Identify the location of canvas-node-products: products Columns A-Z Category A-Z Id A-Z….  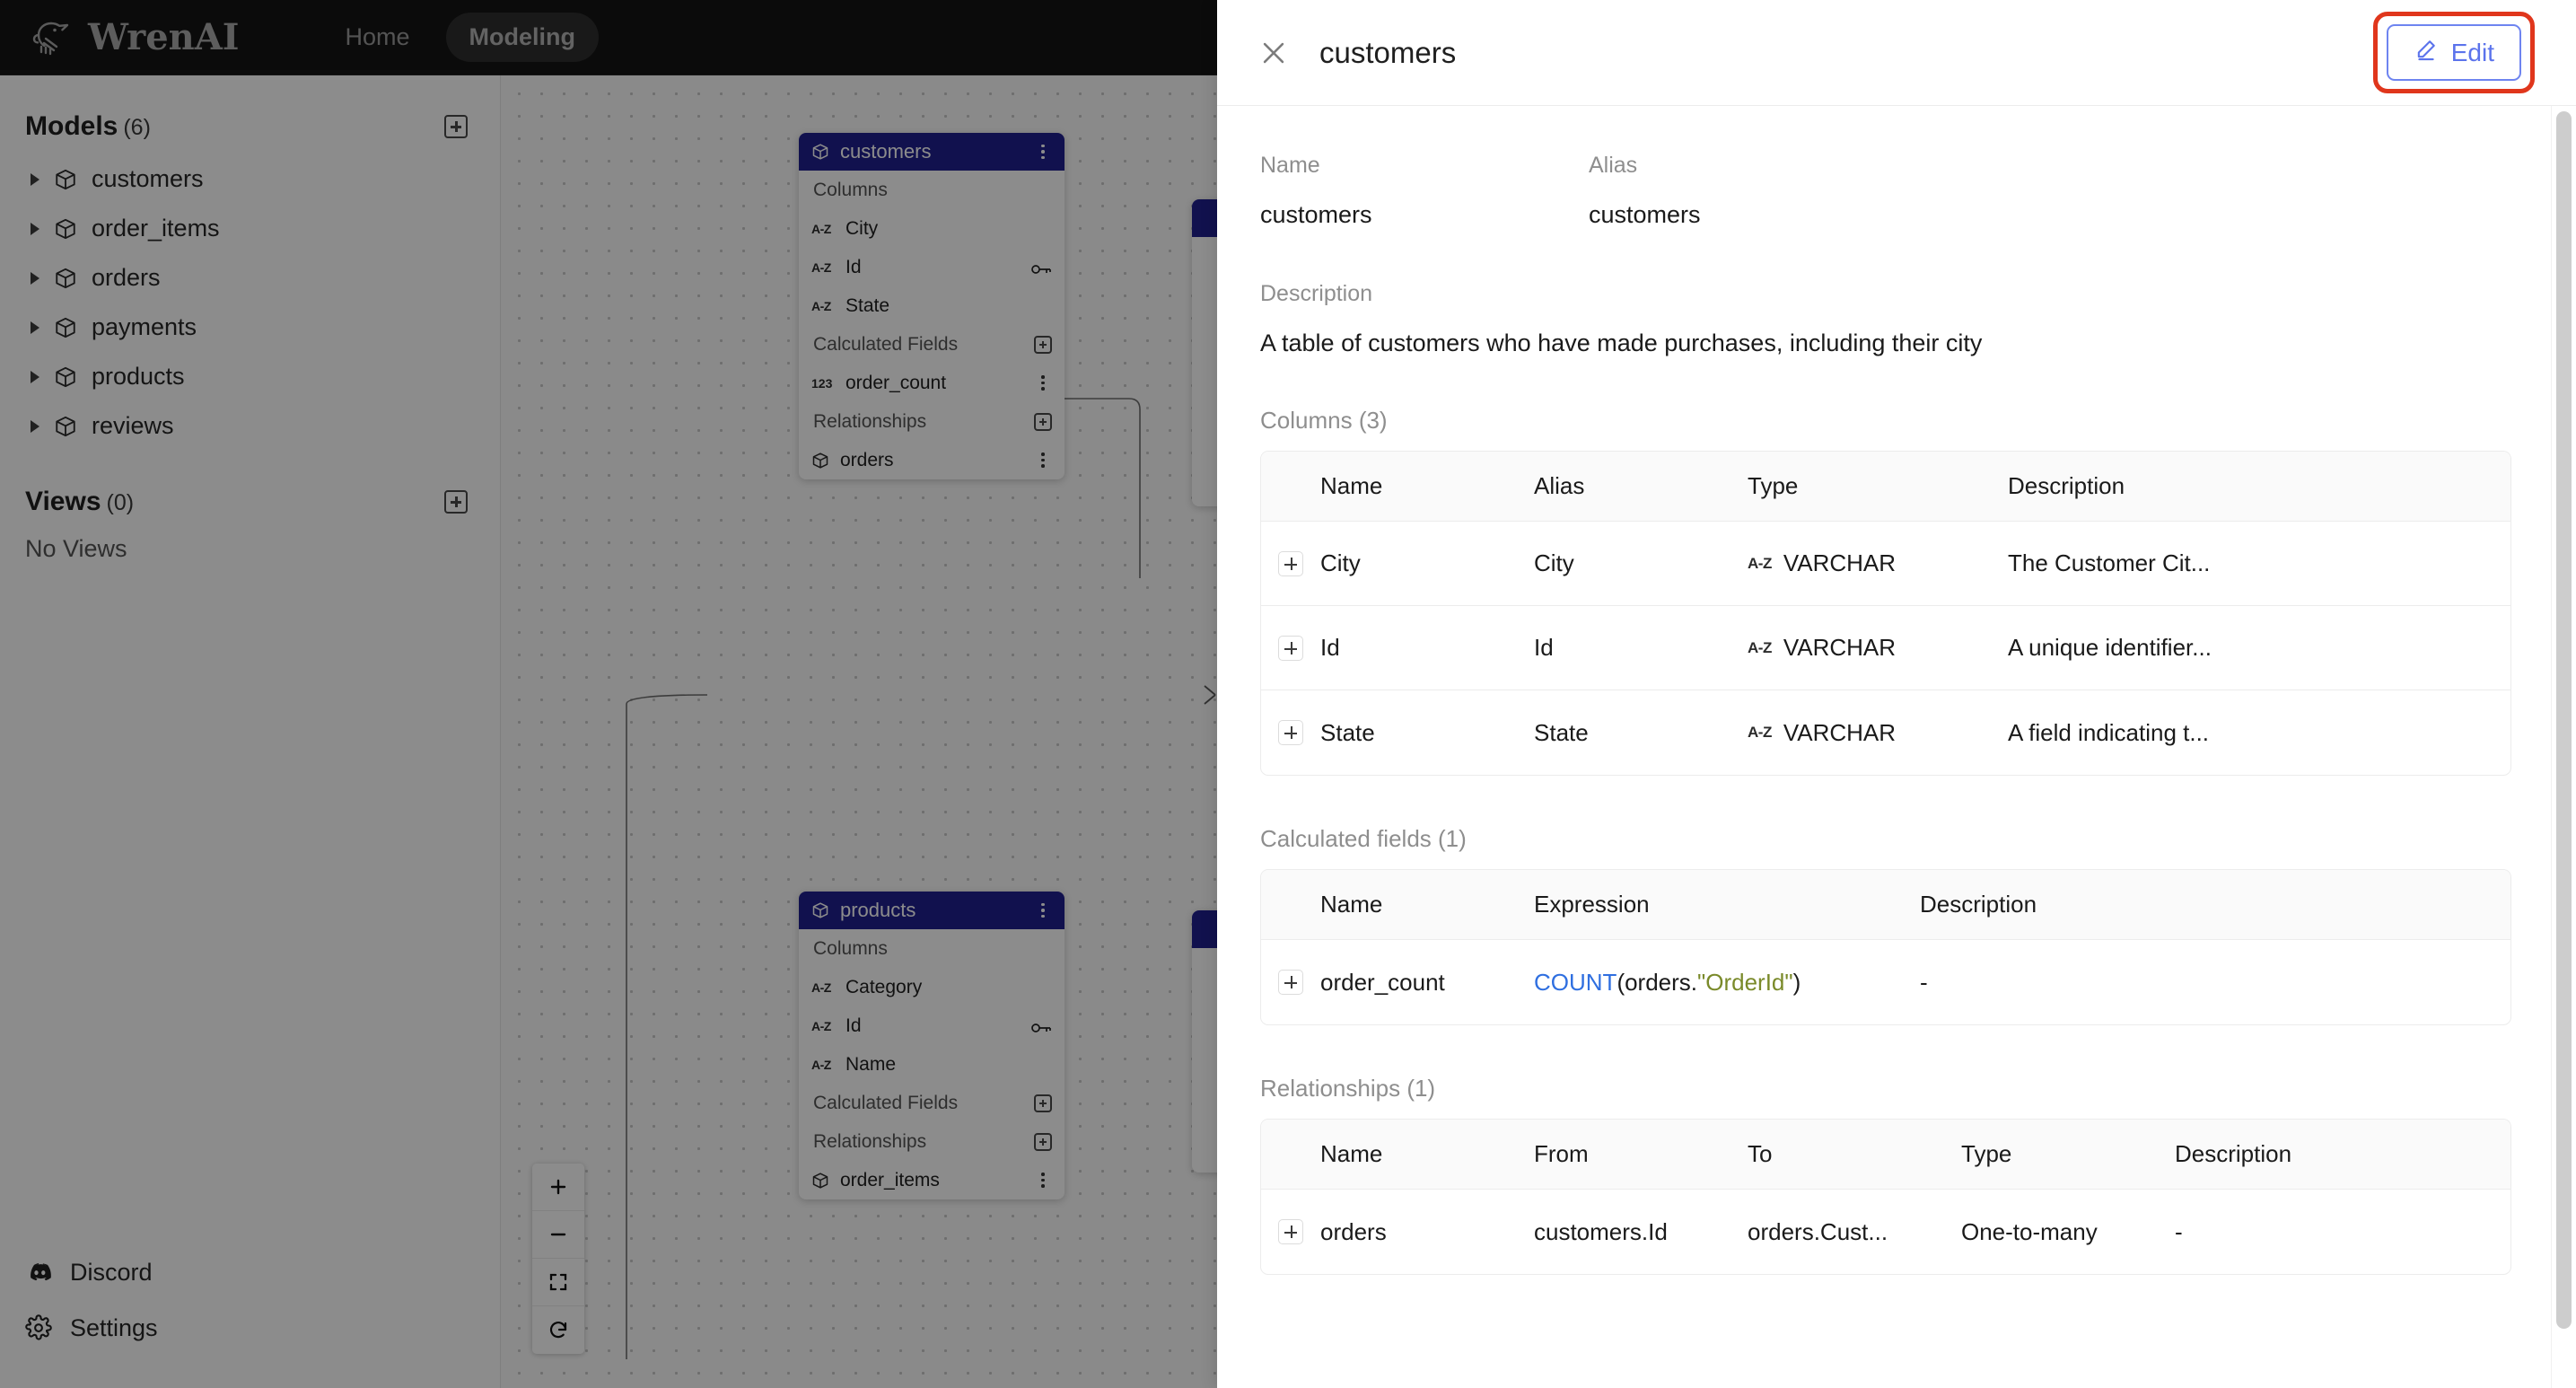
(932, 1045).